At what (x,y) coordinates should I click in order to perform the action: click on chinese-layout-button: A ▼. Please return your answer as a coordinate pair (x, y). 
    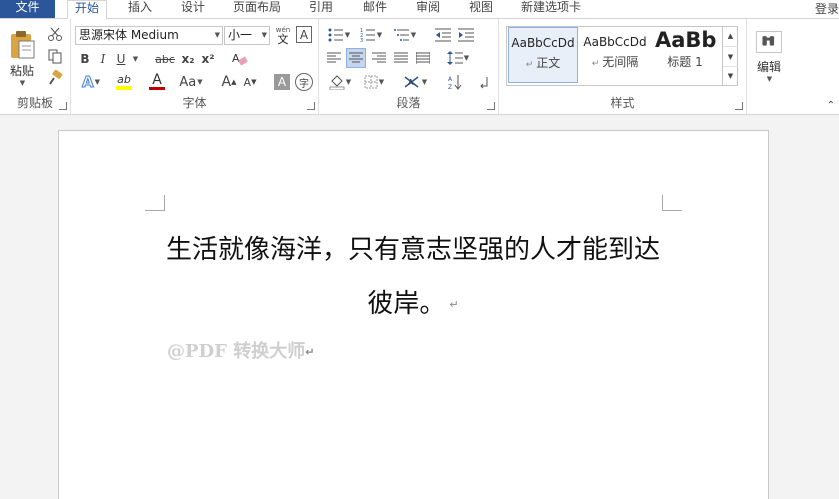
    Looking at the image, I should click on (415, 82).